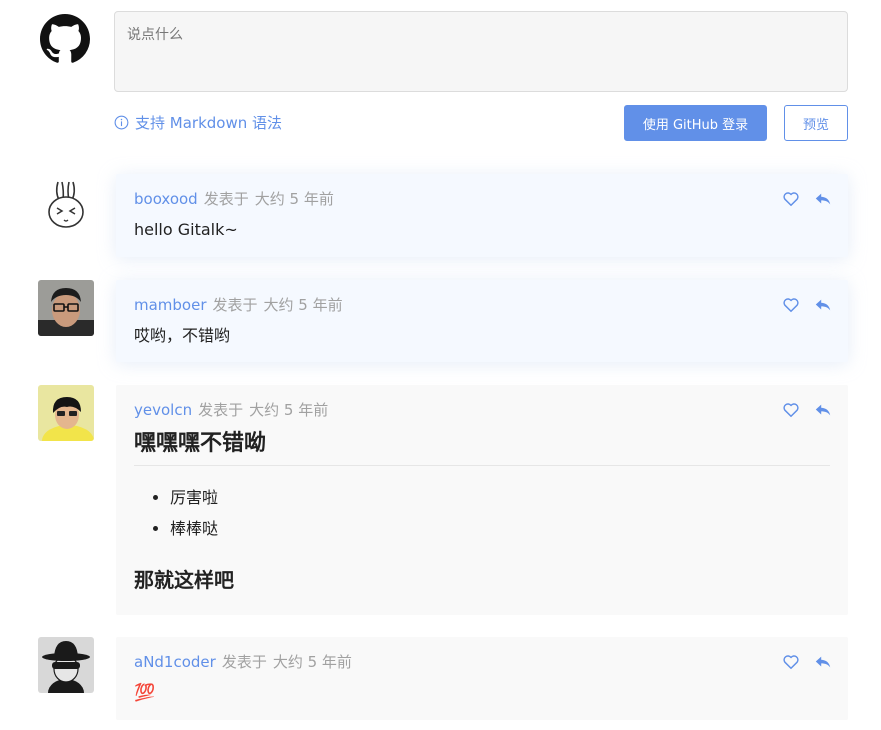  Describe the element at coordinates (482, 215) in the screenshot. I see `comment-card: booxood 发表于 大约 5 年前 hello Gitalk~` at that location.